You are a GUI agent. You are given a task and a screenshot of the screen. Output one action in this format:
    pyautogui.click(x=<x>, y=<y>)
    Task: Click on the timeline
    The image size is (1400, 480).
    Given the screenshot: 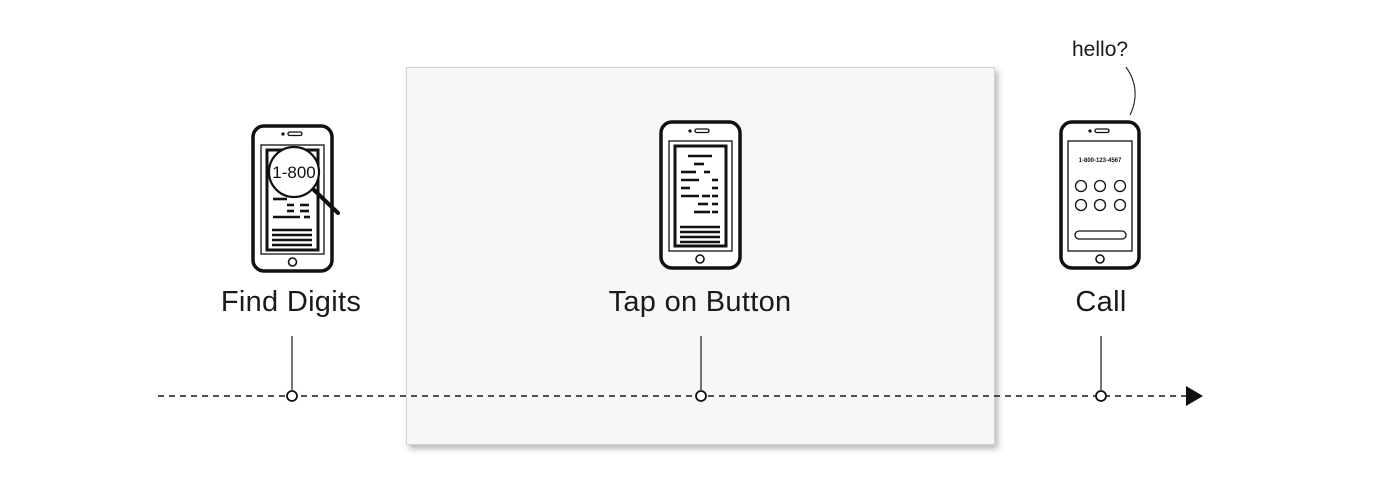 What is the action you would take?
    pyautogui.click(x=680, y=371)
    